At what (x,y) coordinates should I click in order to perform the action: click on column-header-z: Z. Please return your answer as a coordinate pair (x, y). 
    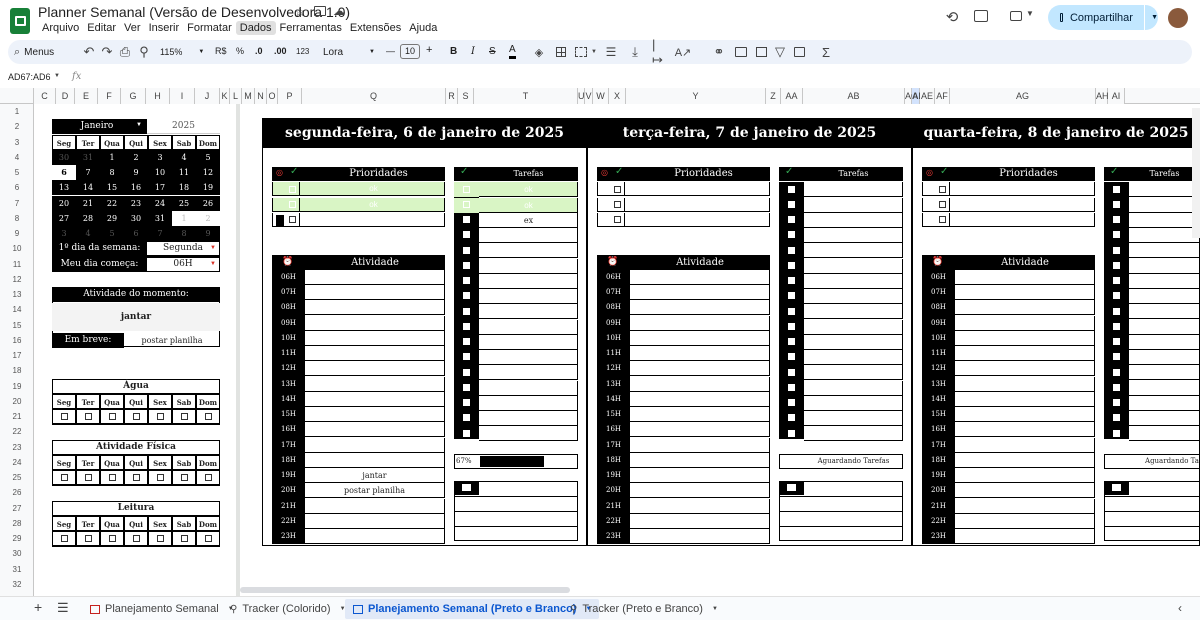
    Looking at the image, I should click on (773, 96).